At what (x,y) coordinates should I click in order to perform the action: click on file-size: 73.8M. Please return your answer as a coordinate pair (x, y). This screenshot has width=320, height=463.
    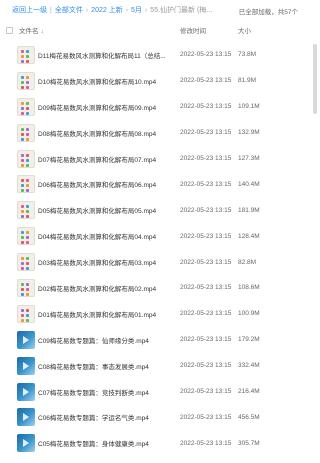
    Looking at the image, I should click on (247, 55).